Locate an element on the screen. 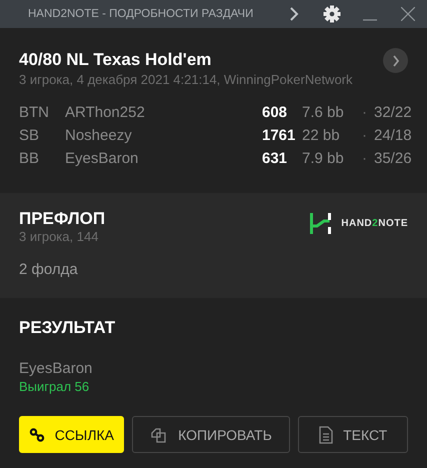 This screenshot has width=427, height=468. player-position: BB is located at coordinates (29, 159).